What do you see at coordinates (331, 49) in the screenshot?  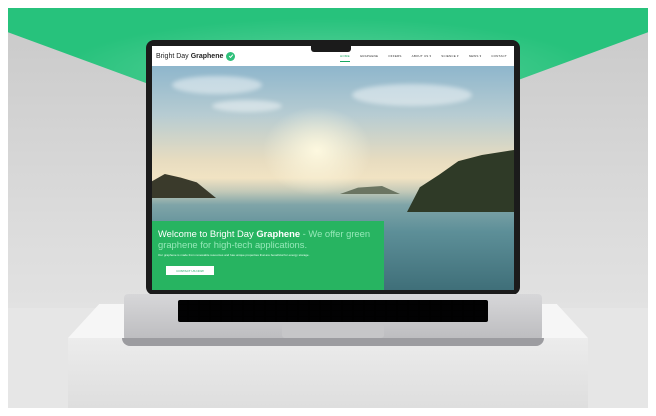 I see `camera-notch` at bounding box center [331, 49].